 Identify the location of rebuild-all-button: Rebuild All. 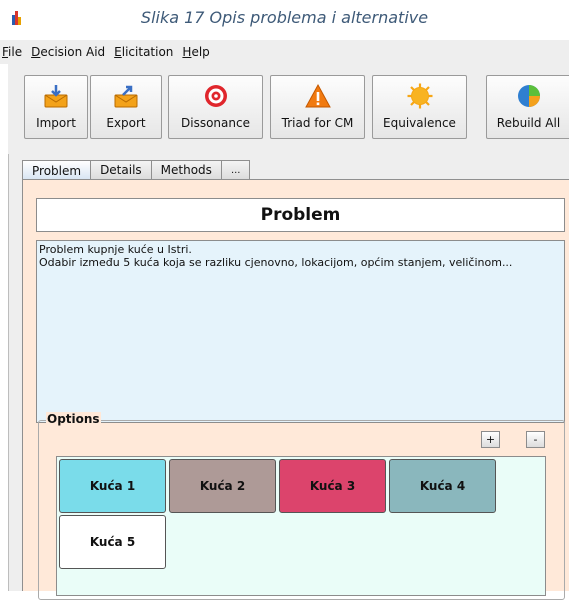
(527, 107).